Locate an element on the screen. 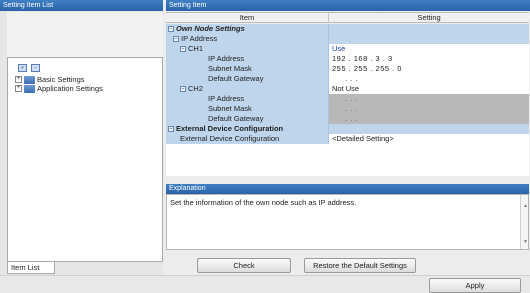 This screenshot has height=293, width=530. table-row: − IP Address is located at coordinates (347, 39).